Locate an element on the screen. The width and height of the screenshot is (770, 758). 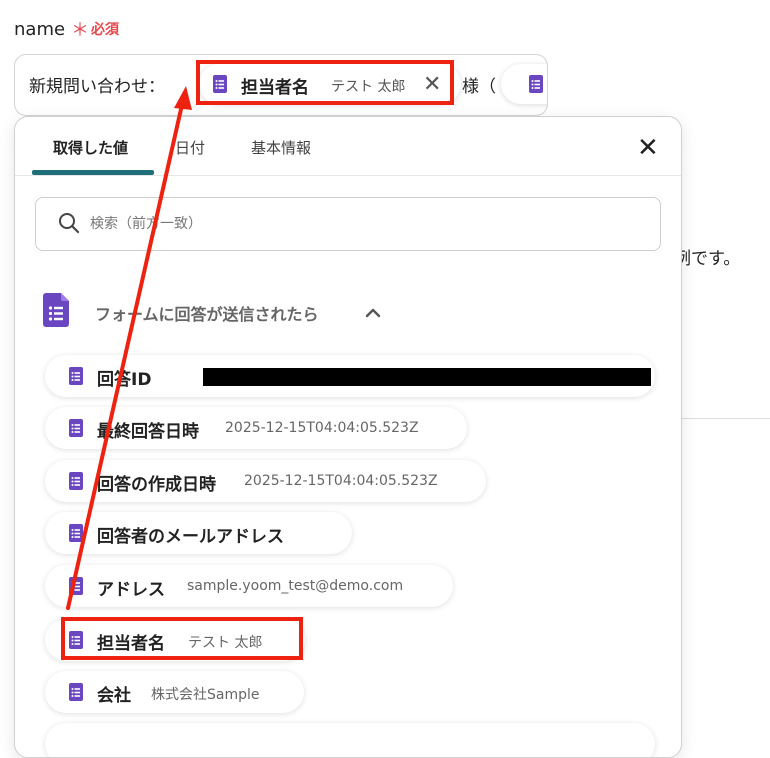
field-label: name ＊ 必須 is located at coordinates (66, 29).